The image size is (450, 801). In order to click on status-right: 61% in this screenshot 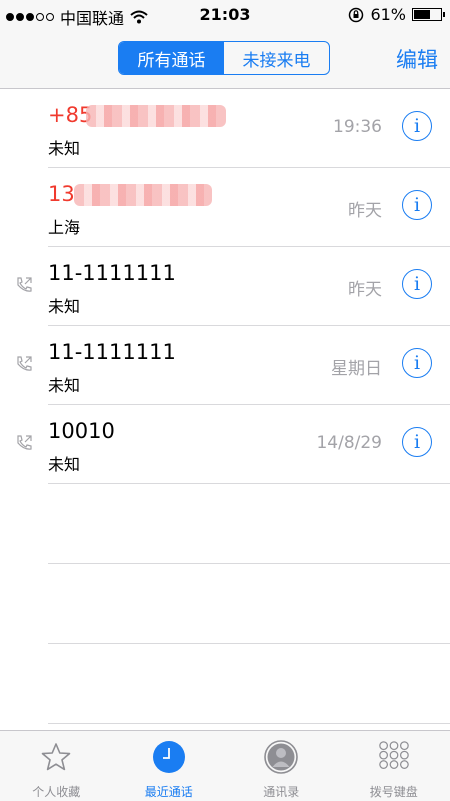, I will do `click(395, 14)`.